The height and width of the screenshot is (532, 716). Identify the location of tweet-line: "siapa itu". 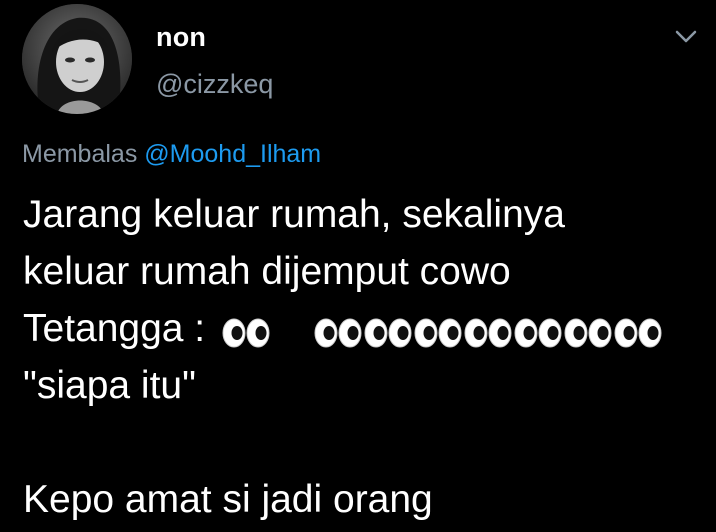
(109, 385).